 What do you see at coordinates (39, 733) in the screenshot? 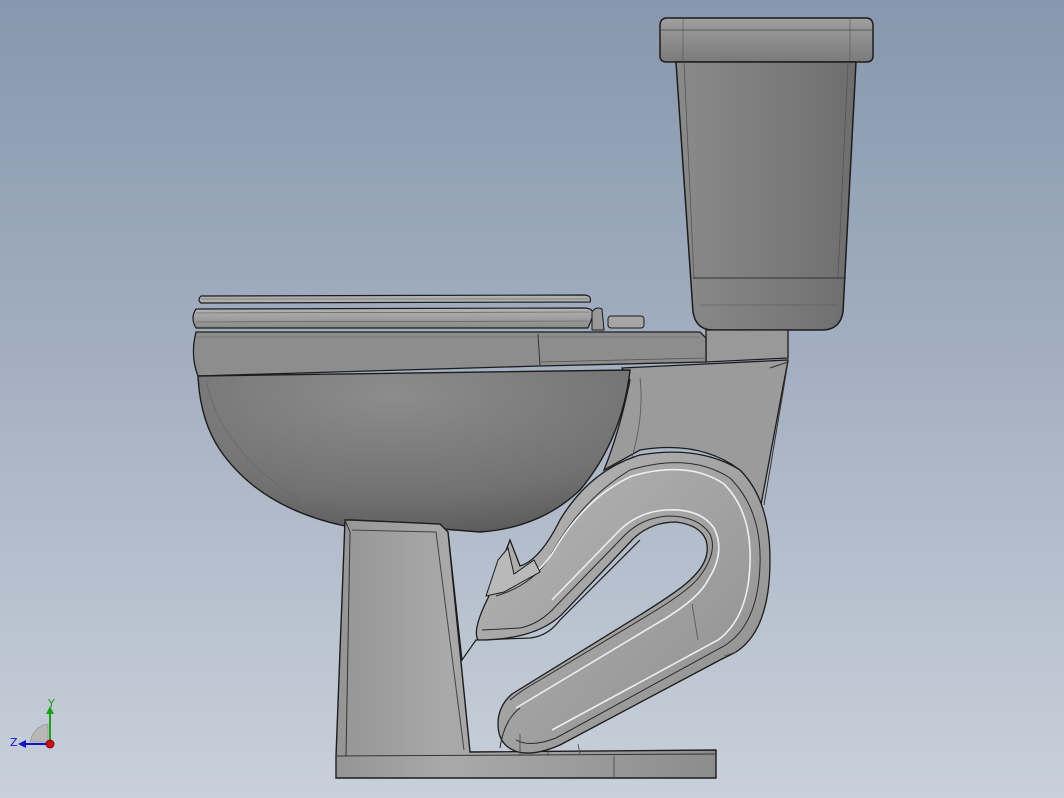
I see `triad-origin-shadow` at bounding box center [39, 733].